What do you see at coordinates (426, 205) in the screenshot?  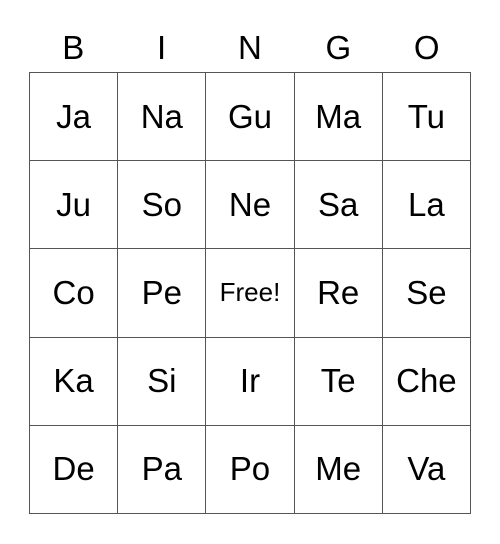 I see `bingo-cell: La` at bounding box center [426, 205].